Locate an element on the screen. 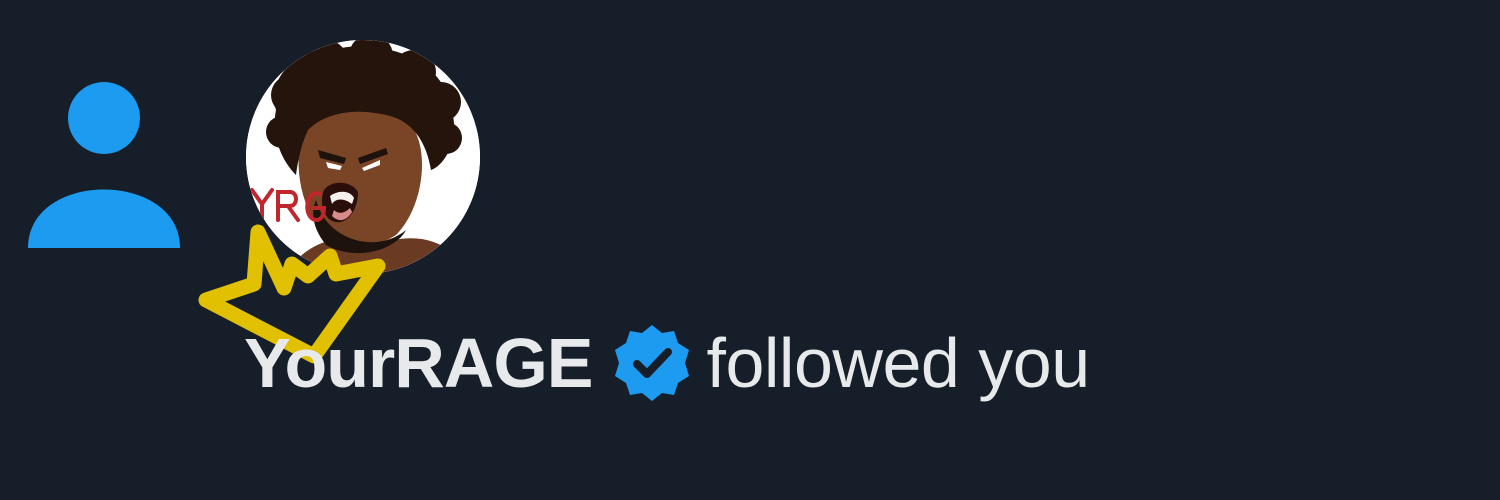 The width and height of the screenshot is (1500, 500). verified-badge-icon is located at coordinates (652, 363).